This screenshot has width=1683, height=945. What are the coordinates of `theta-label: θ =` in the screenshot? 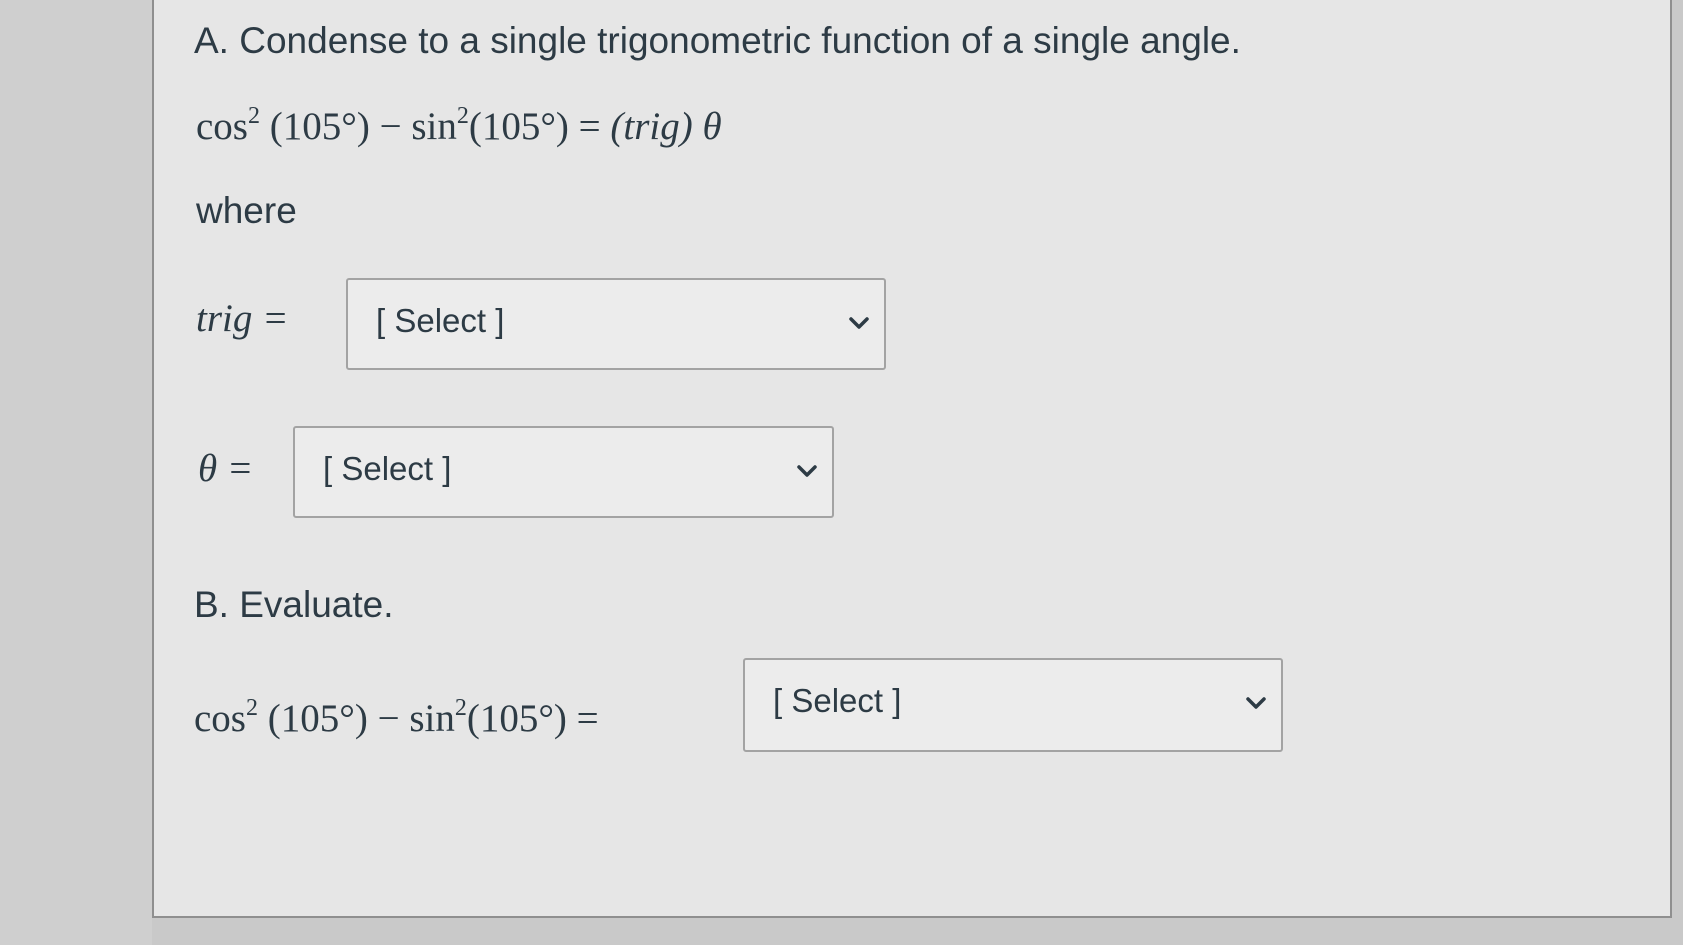 It's located at (225, 468).